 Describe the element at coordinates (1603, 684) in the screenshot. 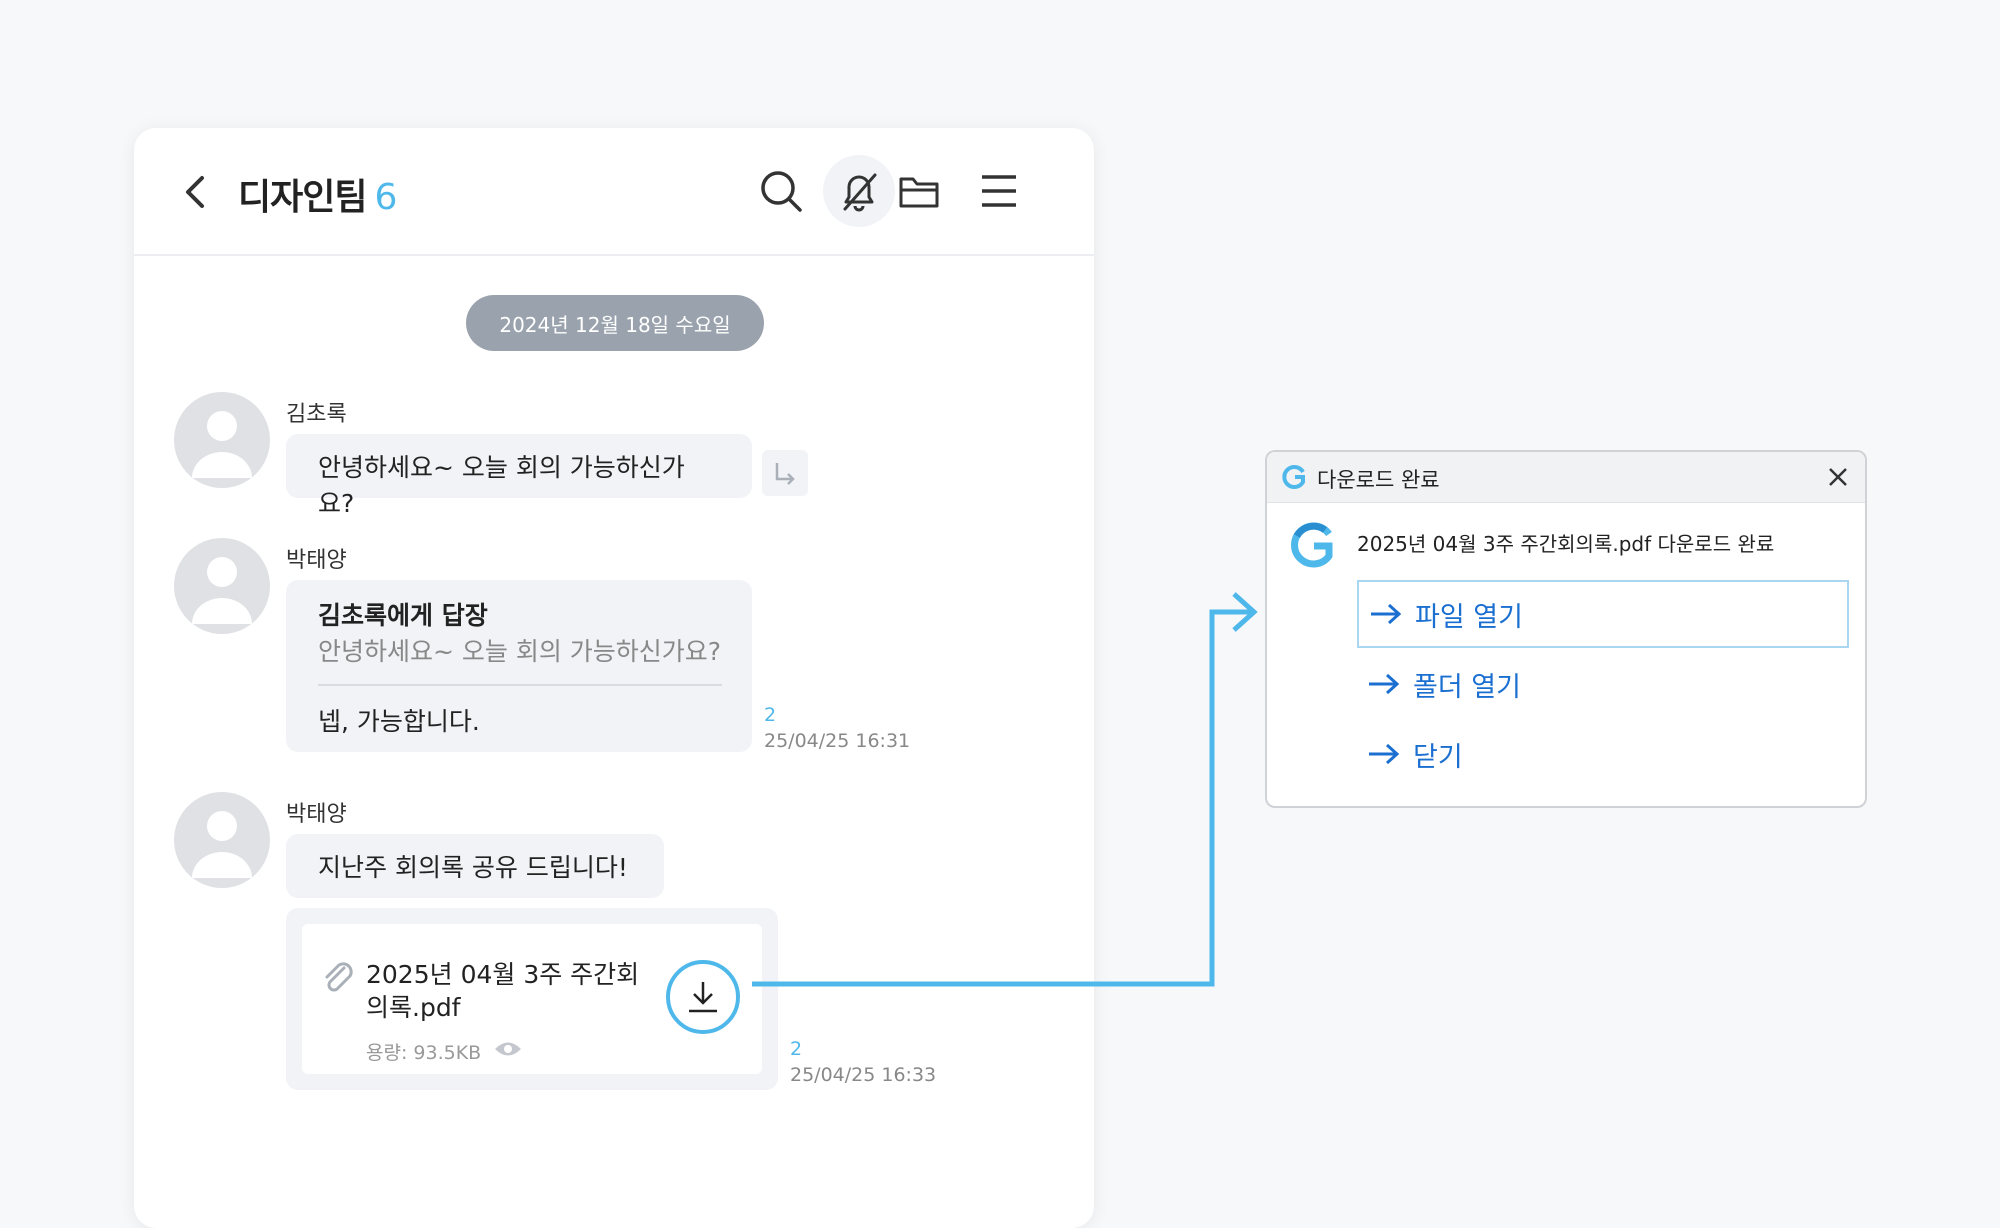

I see `open-folder-link: 폴더 열기` at that location.